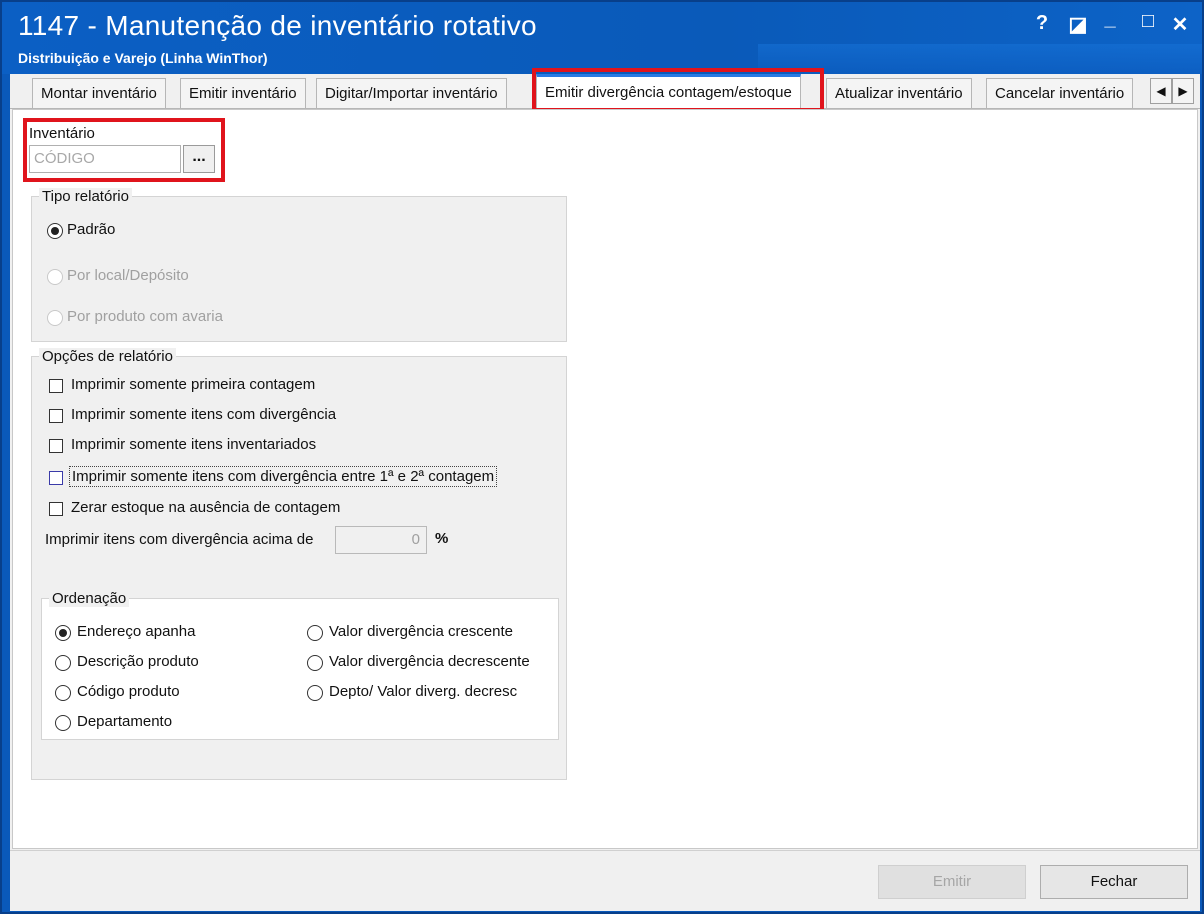  I want to click on checkbox-itens-divergencia-label: Imprimir somente itens com divergência, so click(203, 414).